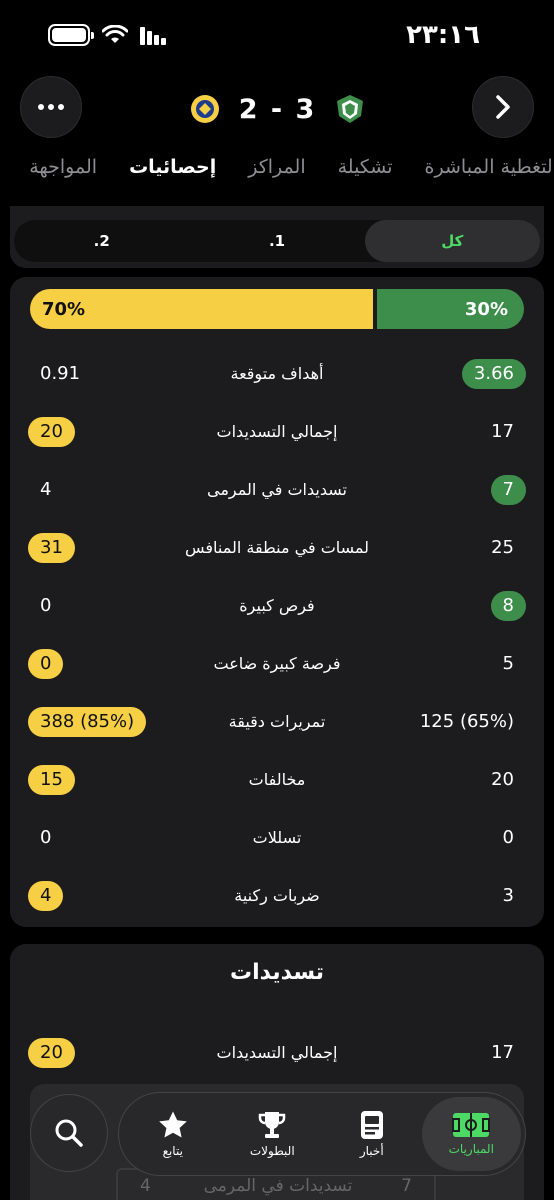 The image size is (554, 1200). Describe the element at coordinates (277, 374) in the screenshot. I see `stat-row: 0.91 أهداف متوقعة 3.66` at that location.